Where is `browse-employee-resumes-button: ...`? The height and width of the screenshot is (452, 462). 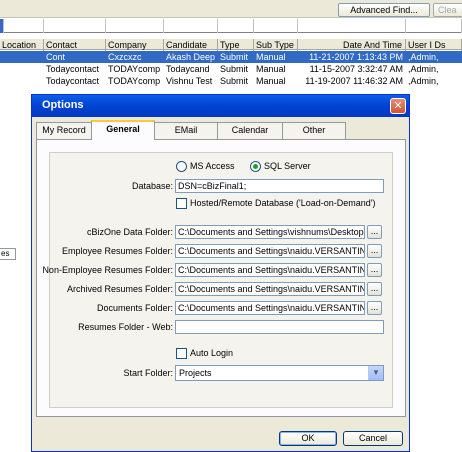
browse-employee-resumes-button: ... is located at coordinates (374, 251).